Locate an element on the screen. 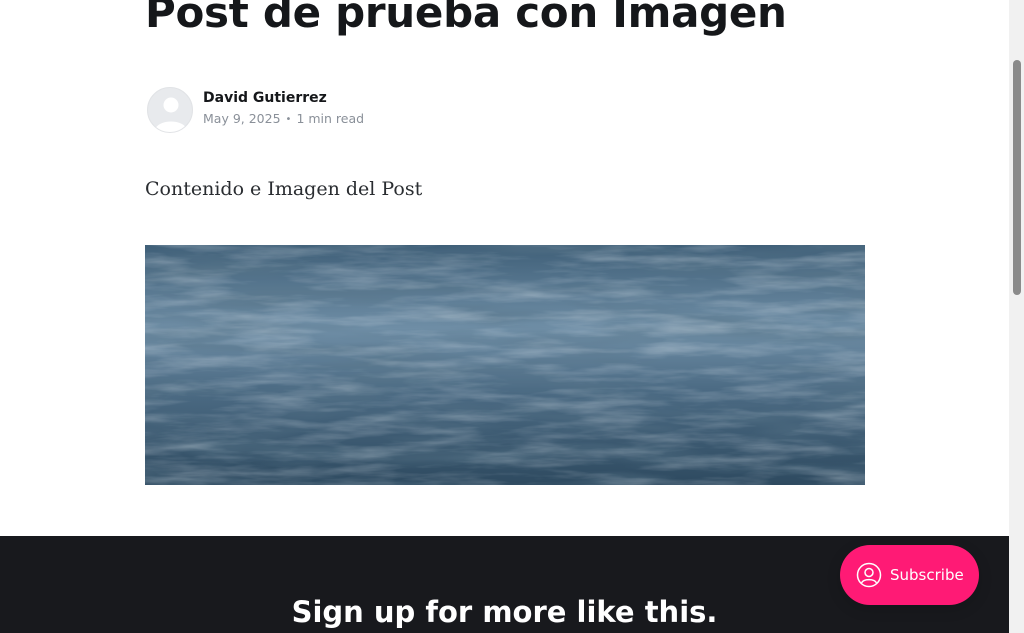  post-date: May 9, 2025 is located at coordinates (242, 118).